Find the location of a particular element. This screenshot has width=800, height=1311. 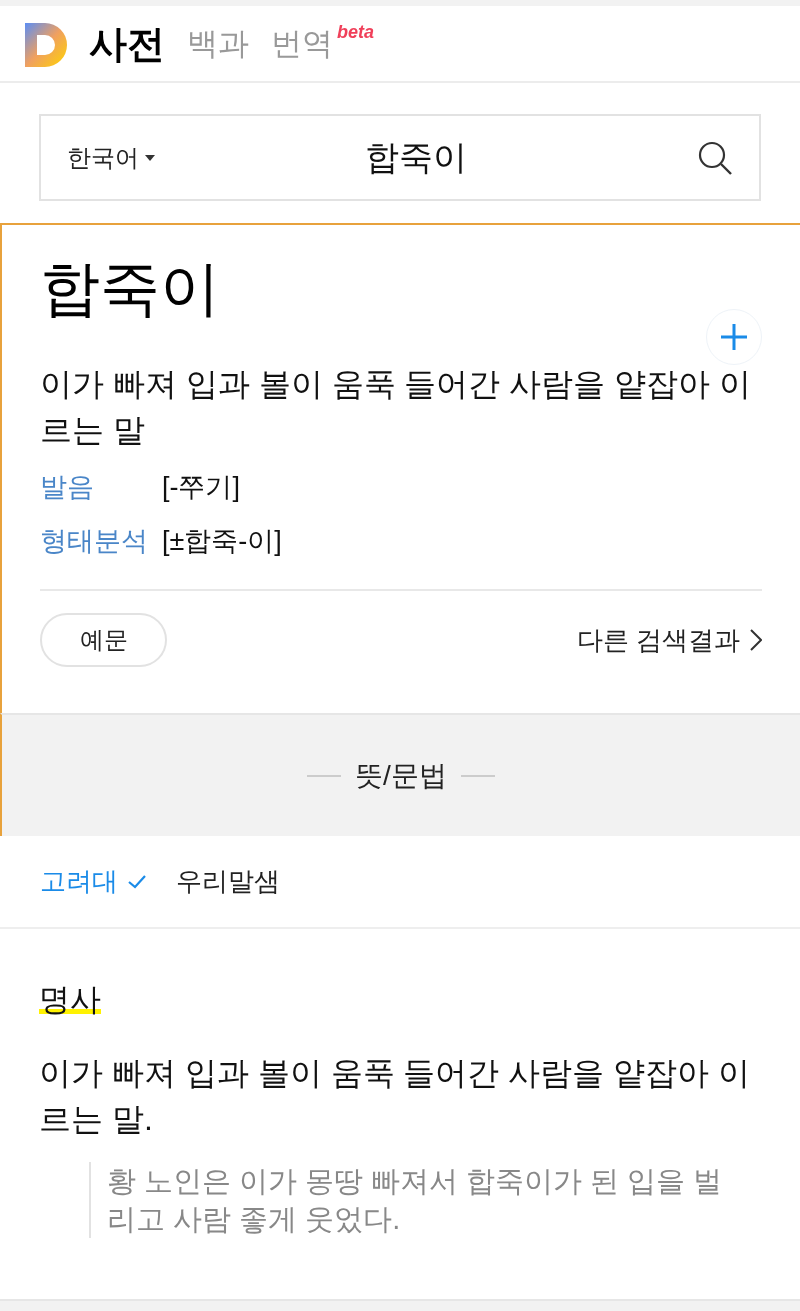

info-label: 형태분석 is located at coordinates (94, 541).